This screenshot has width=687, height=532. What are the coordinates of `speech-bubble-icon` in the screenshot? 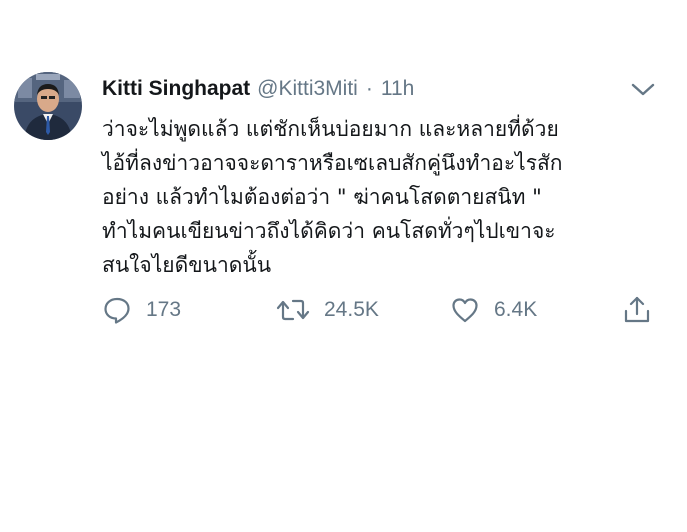 It's located at (117, 310).